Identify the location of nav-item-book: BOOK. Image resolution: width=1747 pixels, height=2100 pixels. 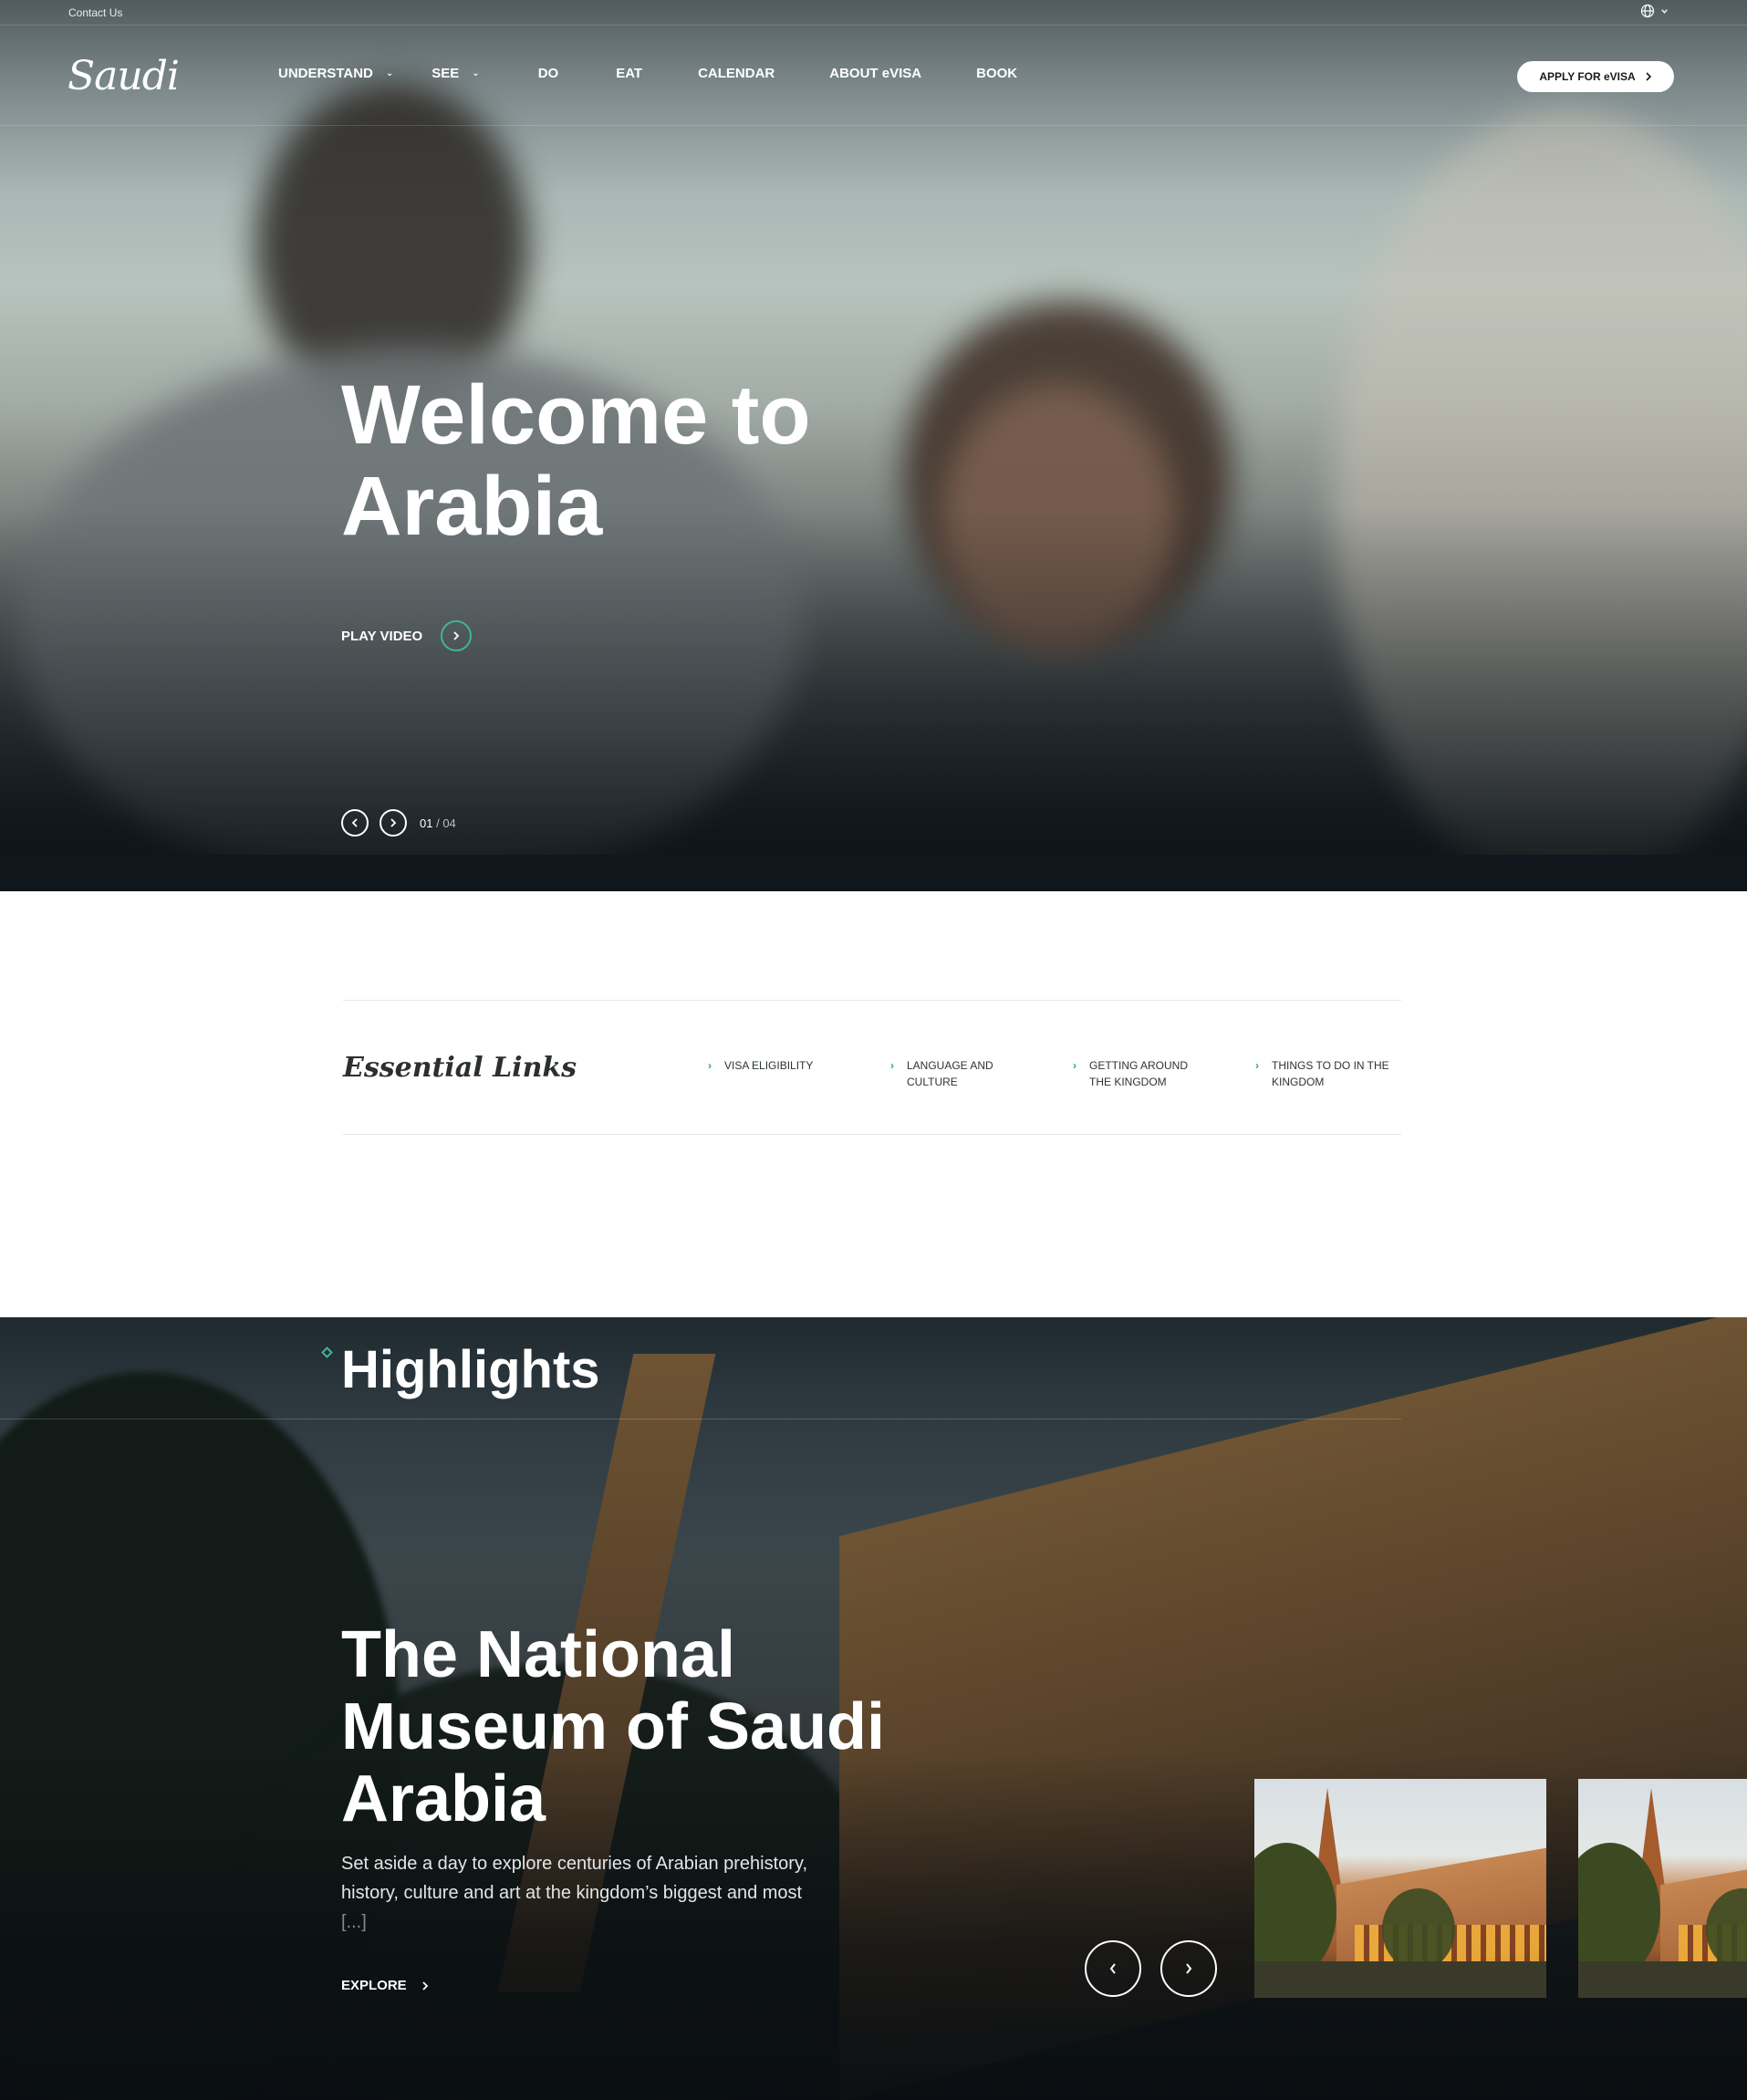
(997, 73).